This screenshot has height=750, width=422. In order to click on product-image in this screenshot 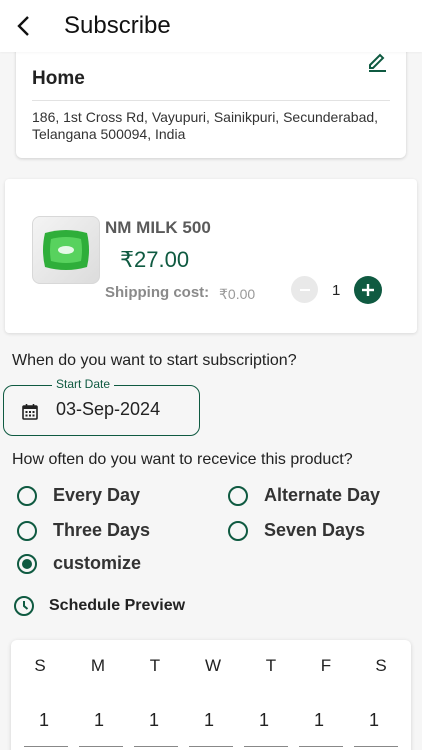, I will do `click(66, 250)`.